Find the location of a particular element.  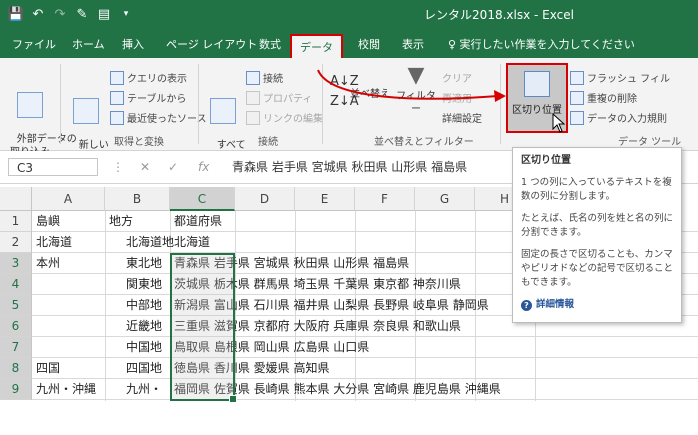

cell-c7: 鳥取県 島根県 岡山県 広島県 山口県 is located at coordinates (271, 347).